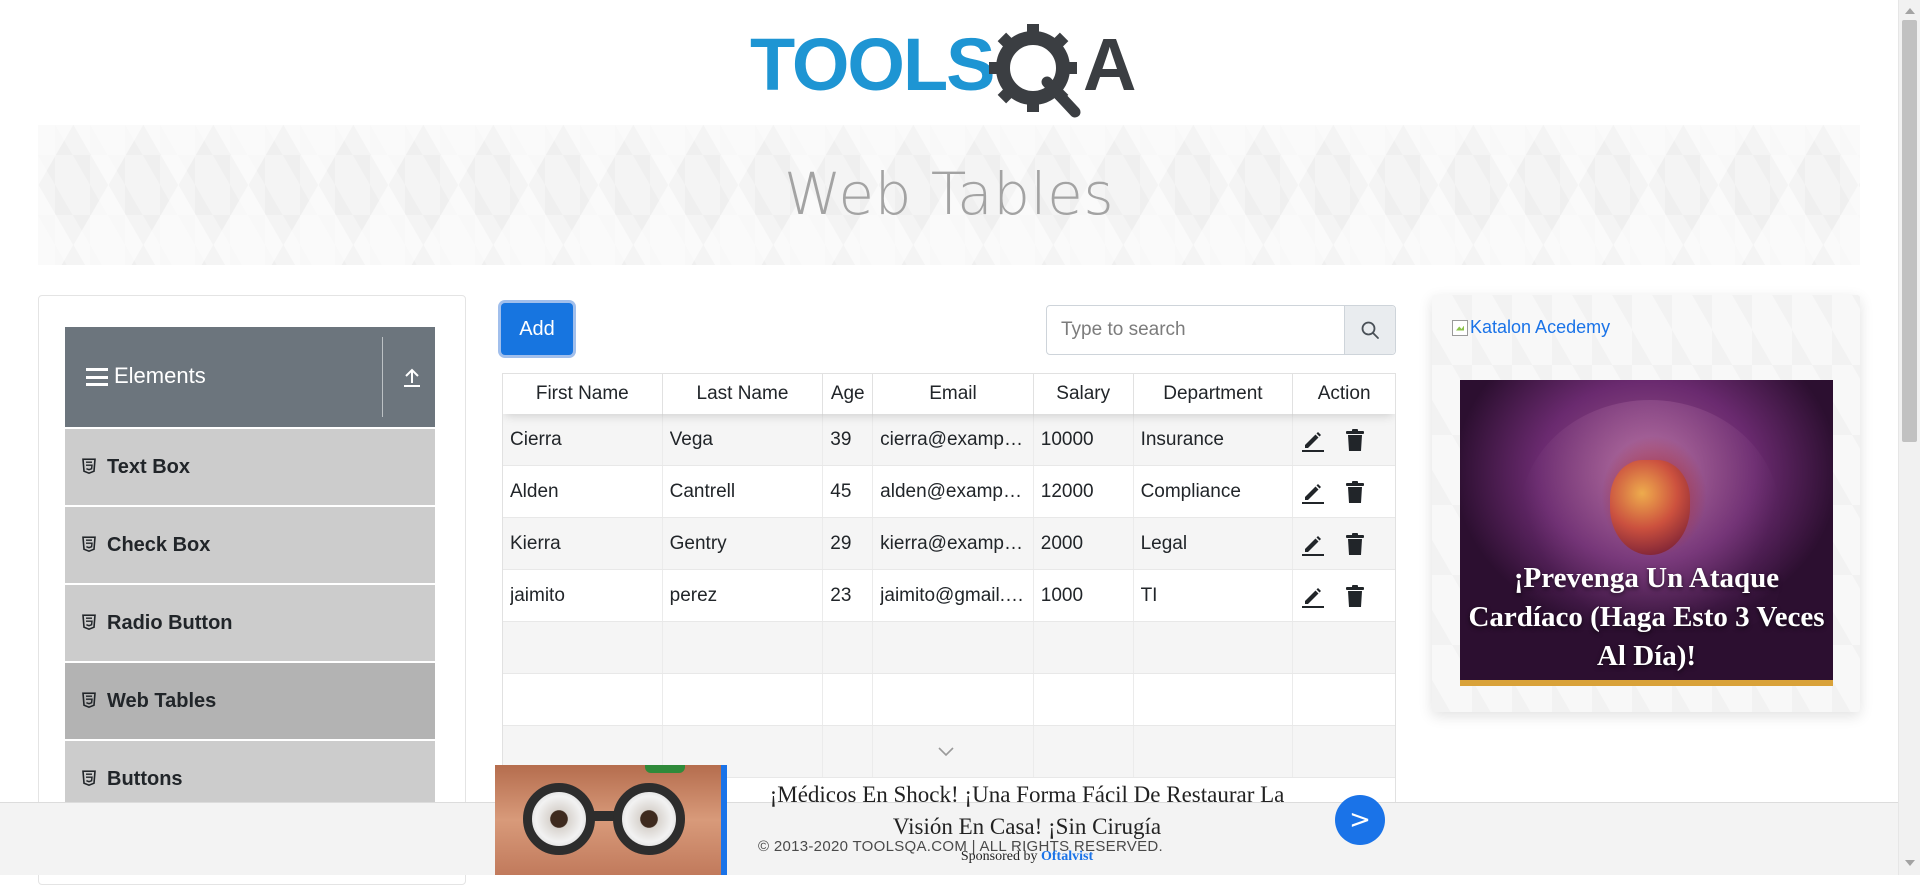  Describe the element at coordinates (608, 820) in the screenshot. I see `ad-eyeglasses-image` at that location.